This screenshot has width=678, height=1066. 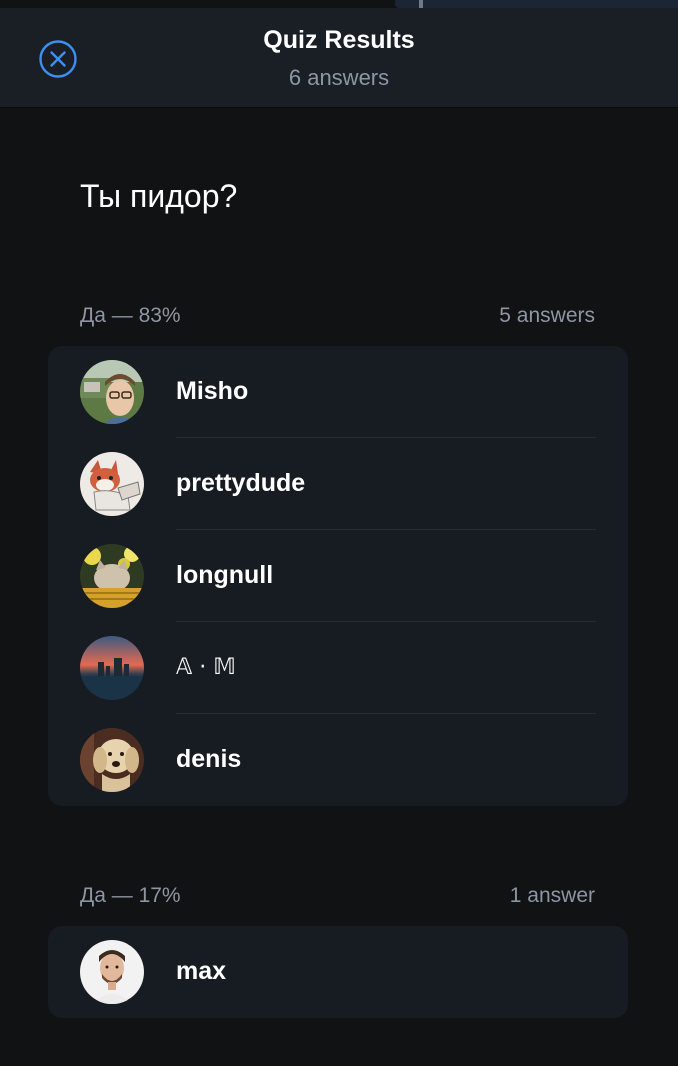 I want to click on option-label: Да — 83%, so click(x=130, y=315).